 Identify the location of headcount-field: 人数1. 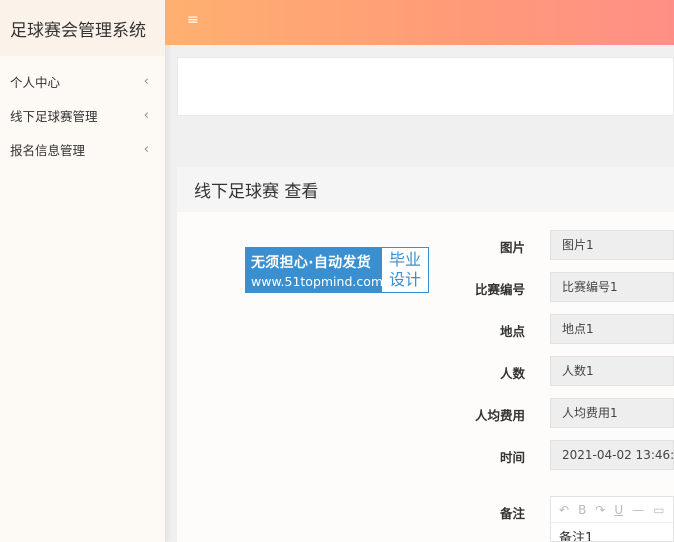
(612, 371).